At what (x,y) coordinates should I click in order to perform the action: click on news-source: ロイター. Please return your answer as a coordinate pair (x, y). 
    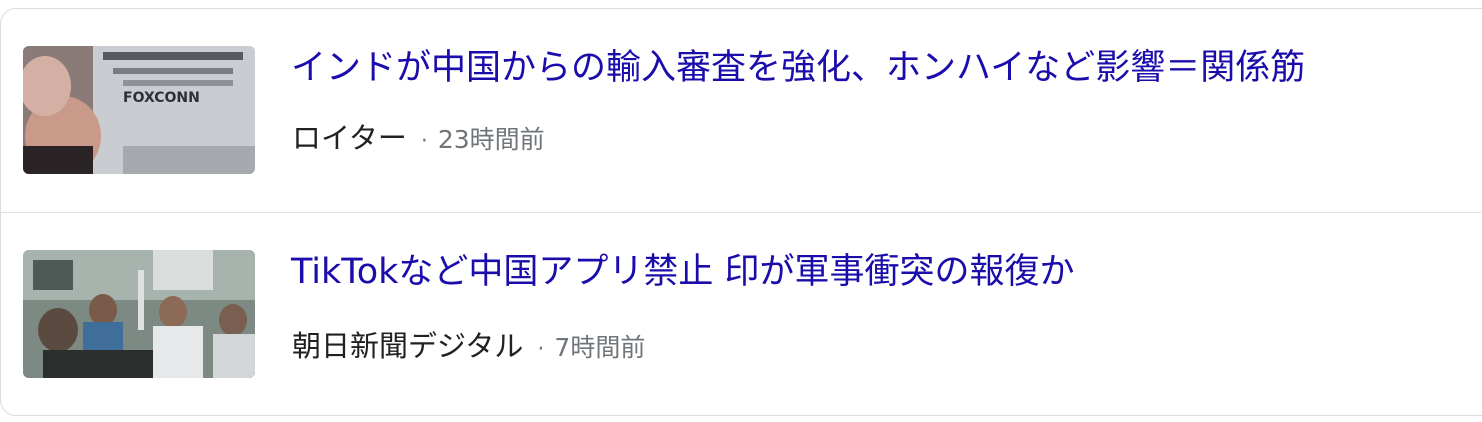
    Looking at the image, I should click on (349, 138).